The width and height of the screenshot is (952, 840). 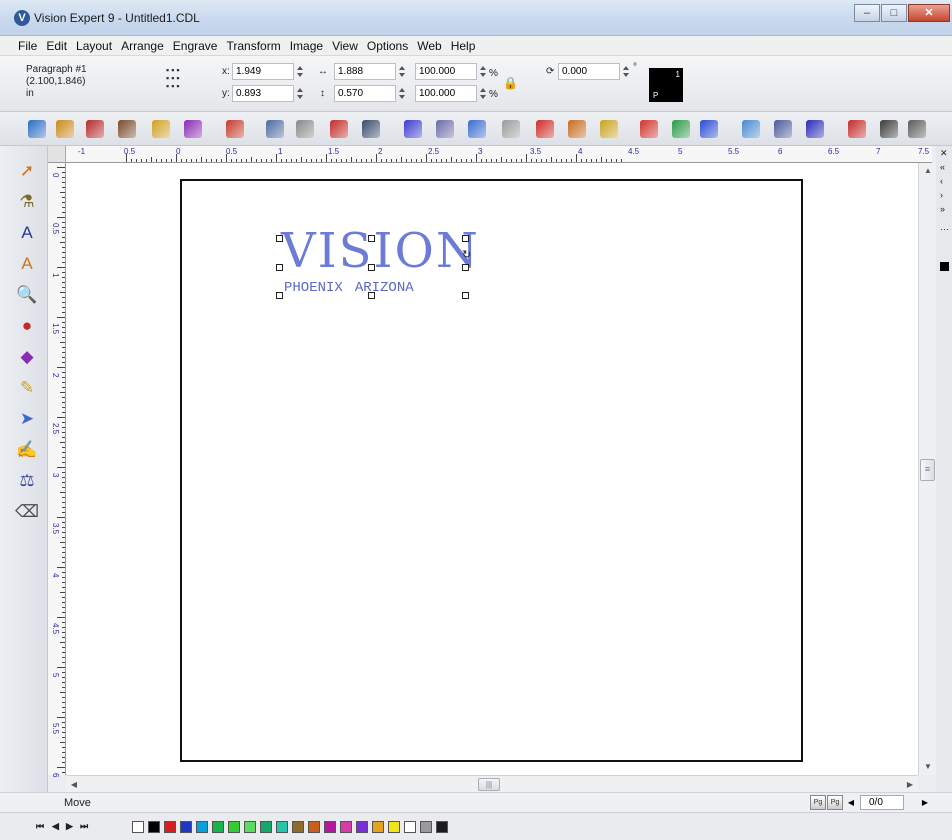 What do you see at coordinates (380, 251) in the screenshot?
I see `vision-text: VISION` at bounding box center [380, 251].